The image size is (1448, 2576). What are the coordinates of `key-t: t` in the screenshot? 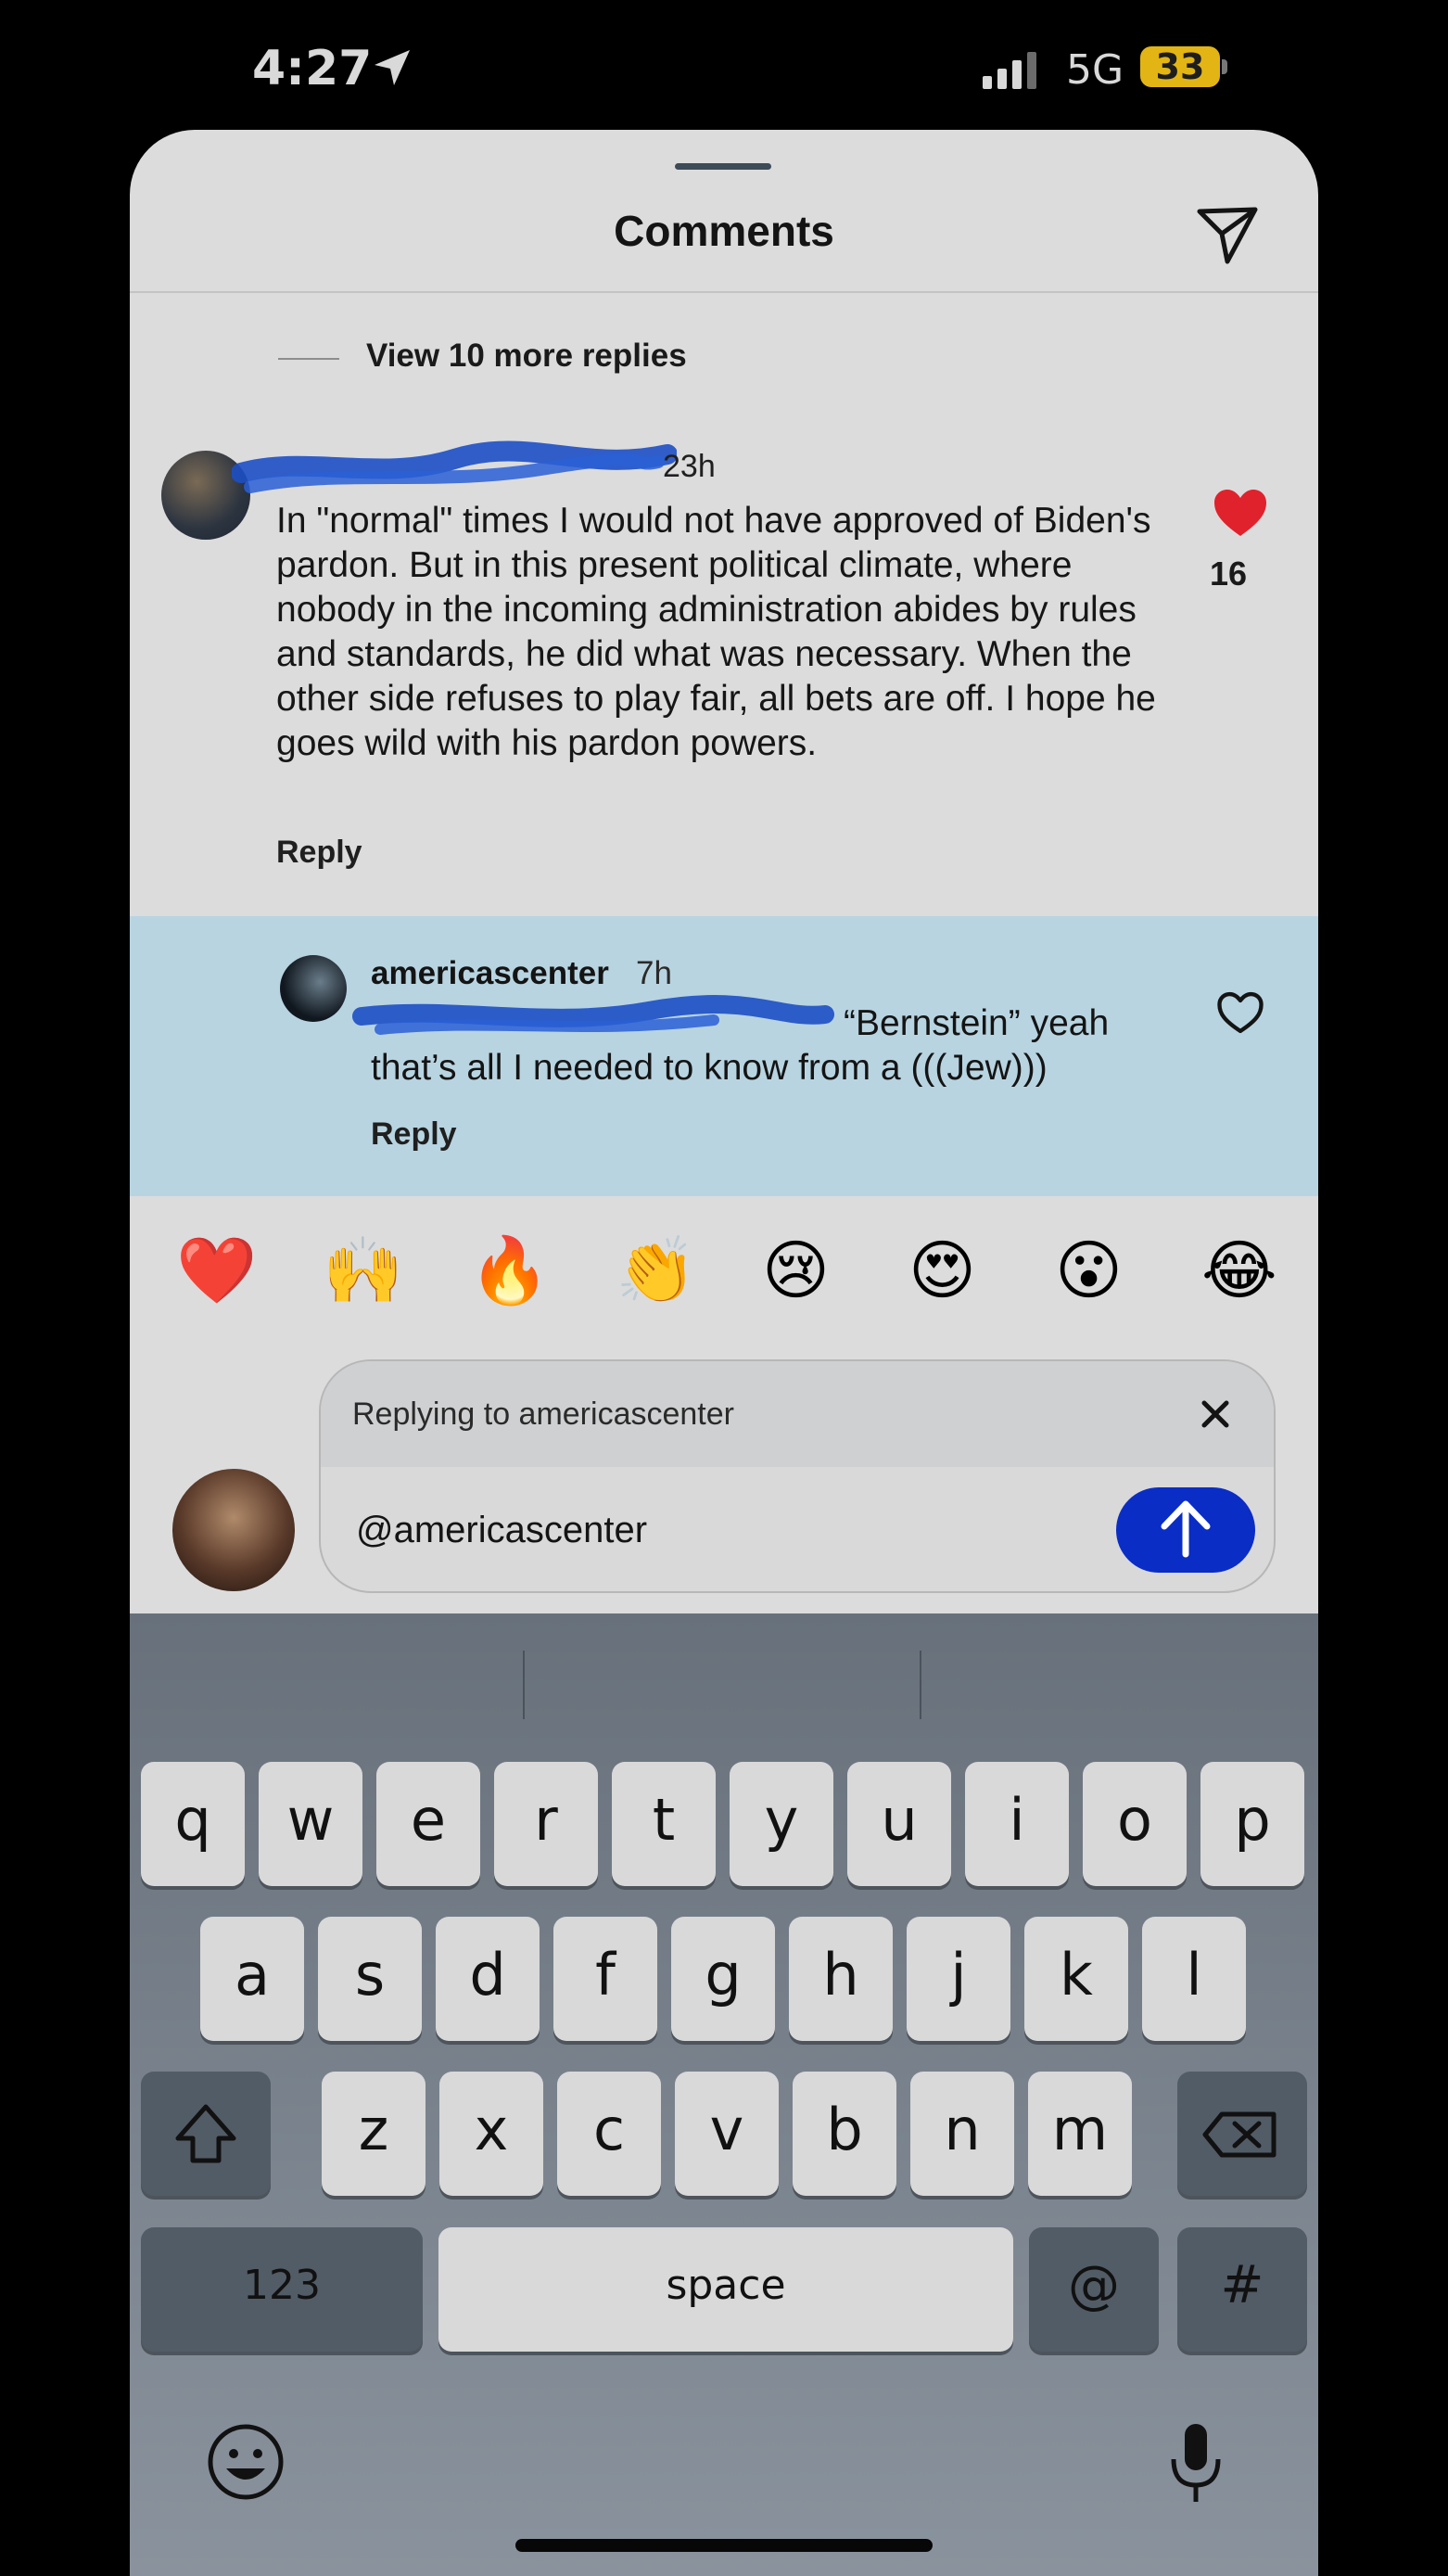 It's located at (664, 1824).